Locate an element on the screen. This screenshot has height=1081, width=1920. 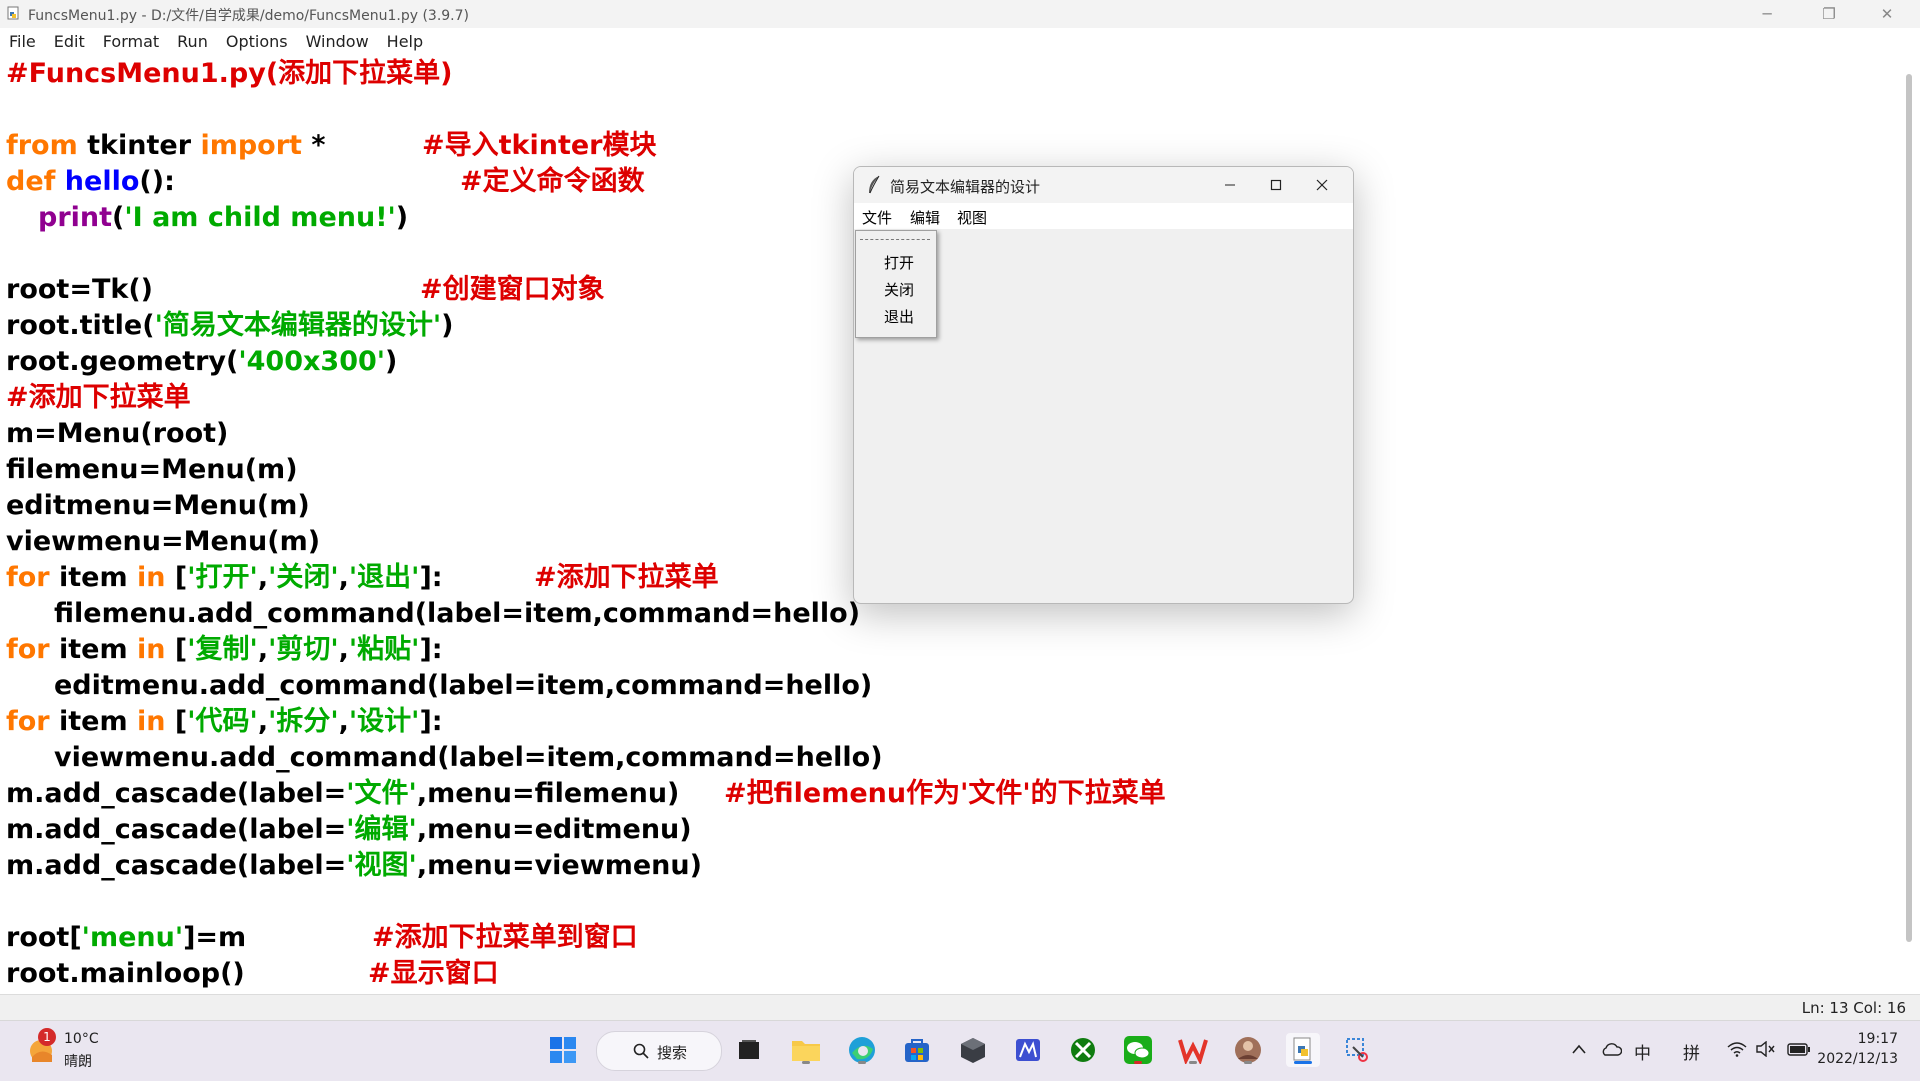
snipping-tool-button is located at coordinates (1358, 1050).